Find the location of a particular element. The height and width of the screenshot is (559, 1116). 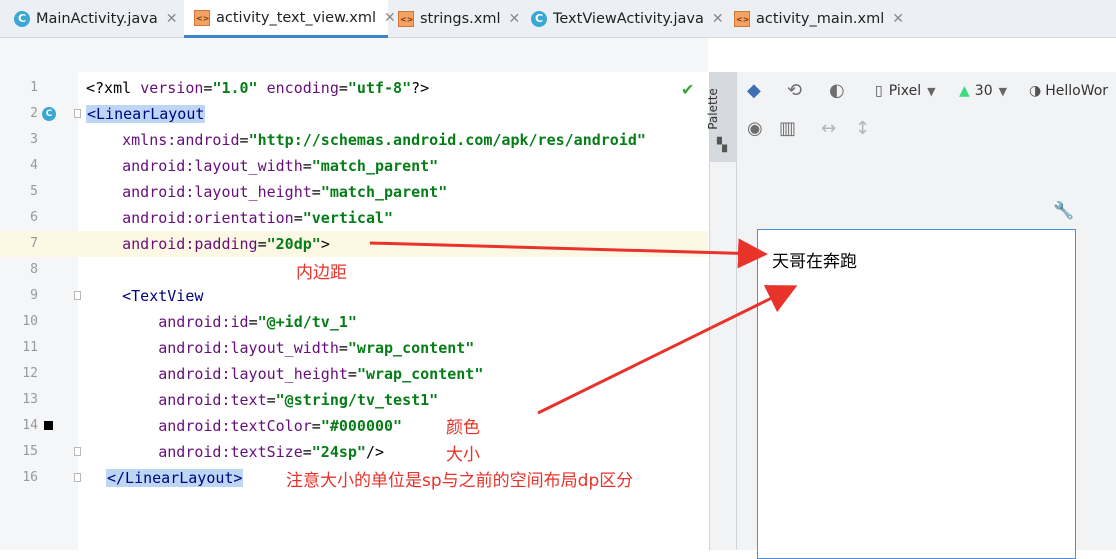

code-line-4: 4 android:layout_width="match_parent" is located at coordinates (354, 166).